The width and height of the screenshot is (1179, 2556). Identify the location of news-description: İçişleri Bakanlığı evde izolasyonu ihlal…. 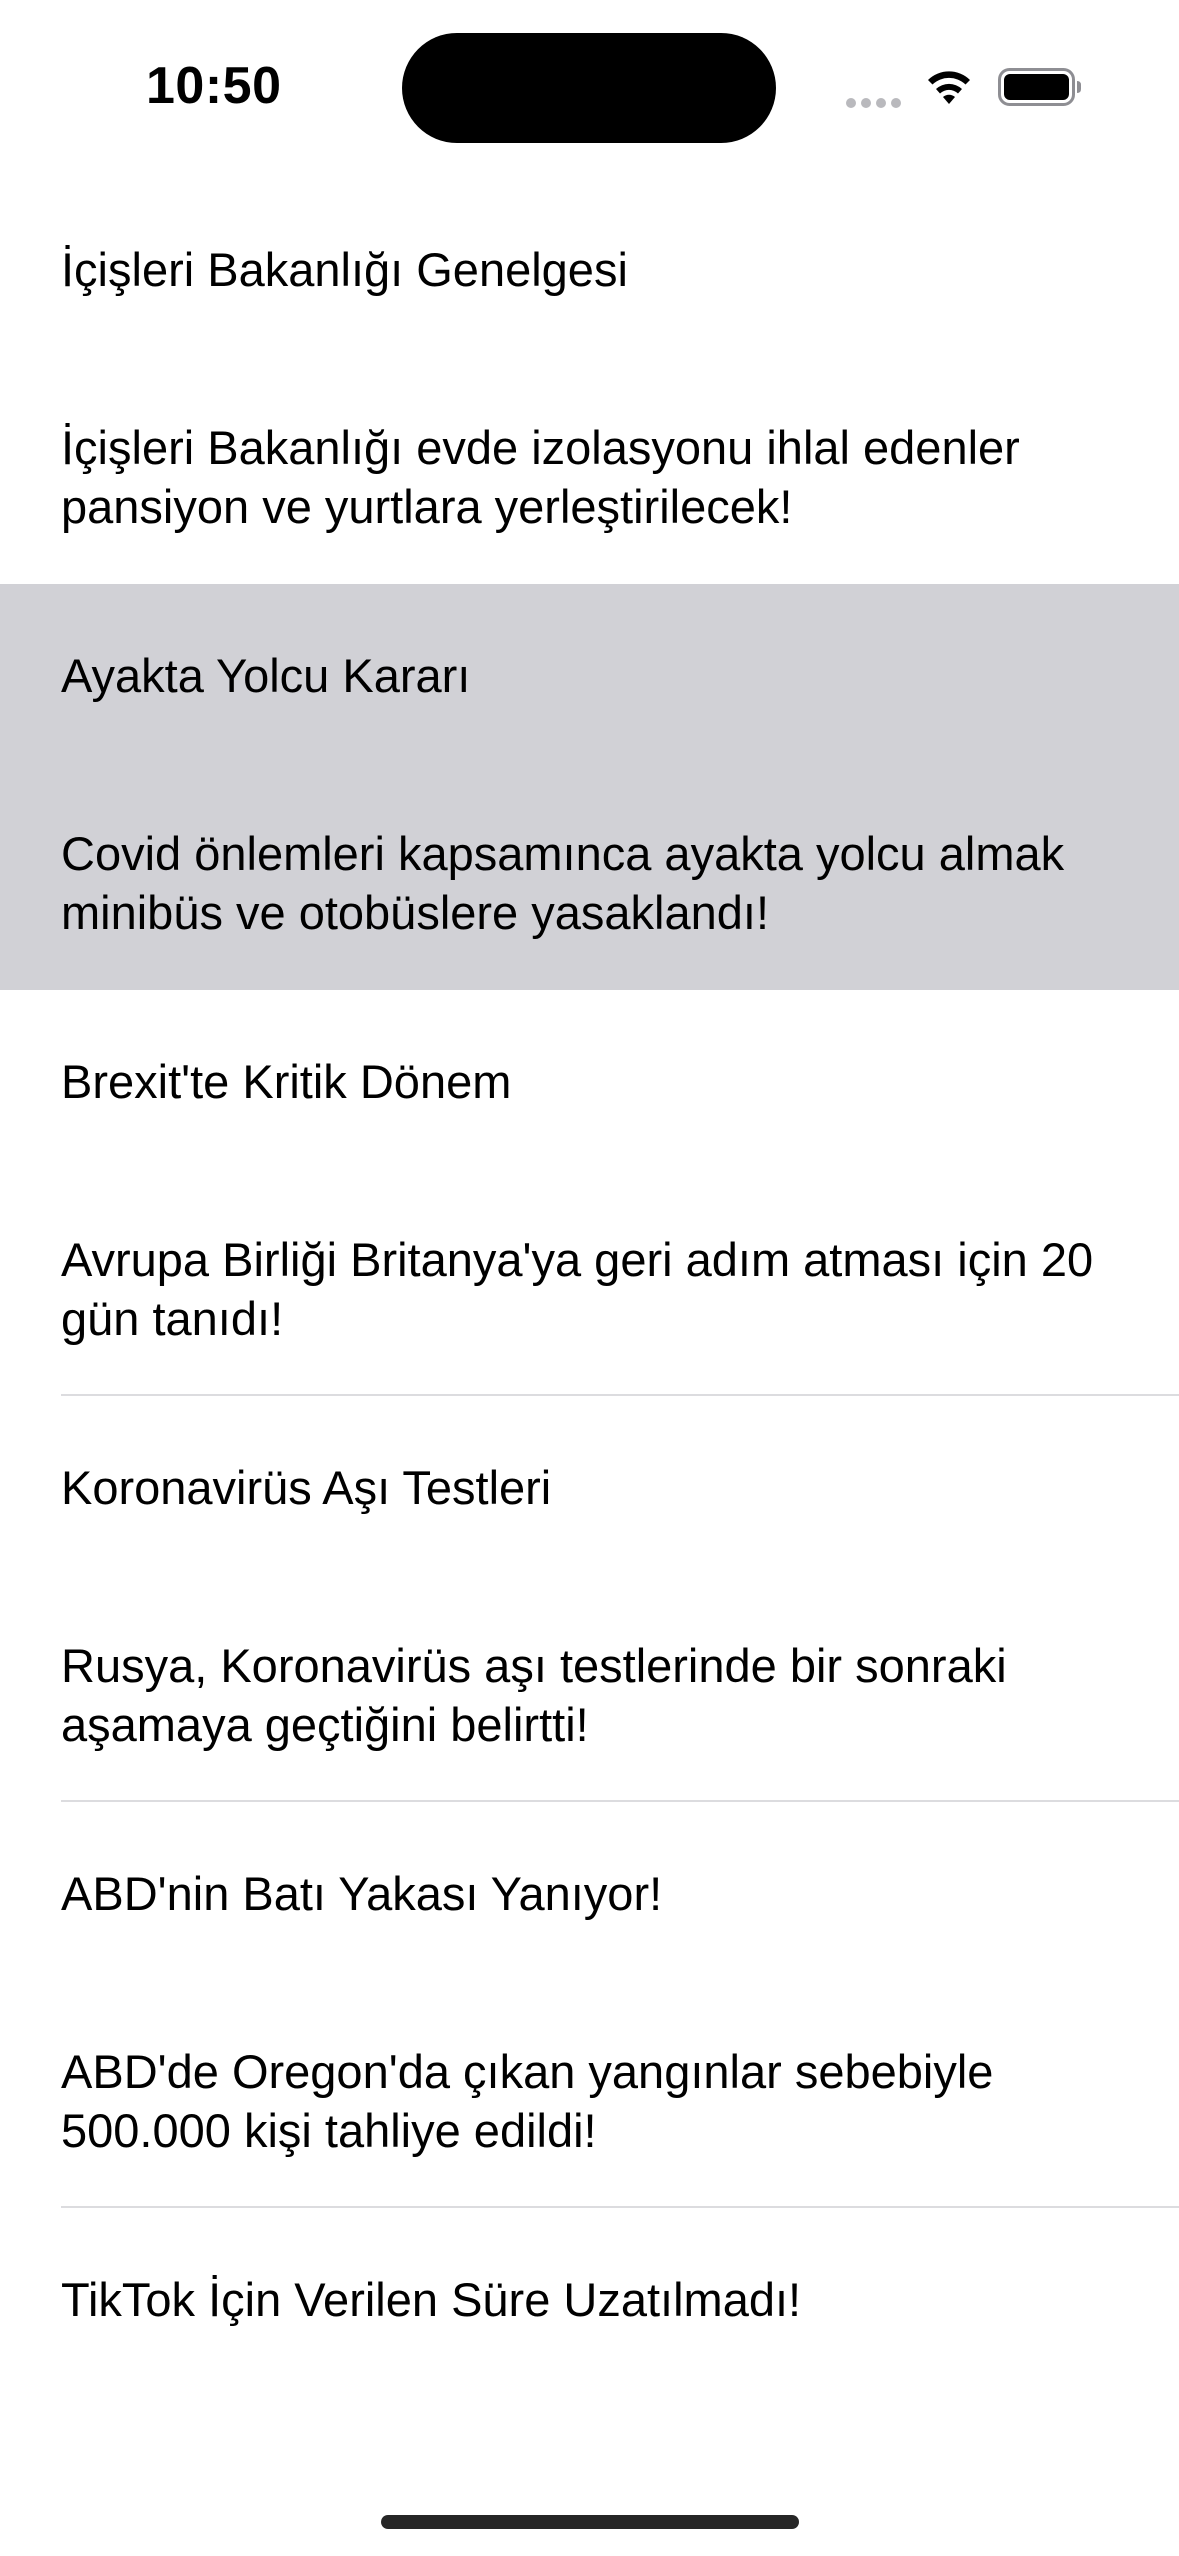
(540, 477).